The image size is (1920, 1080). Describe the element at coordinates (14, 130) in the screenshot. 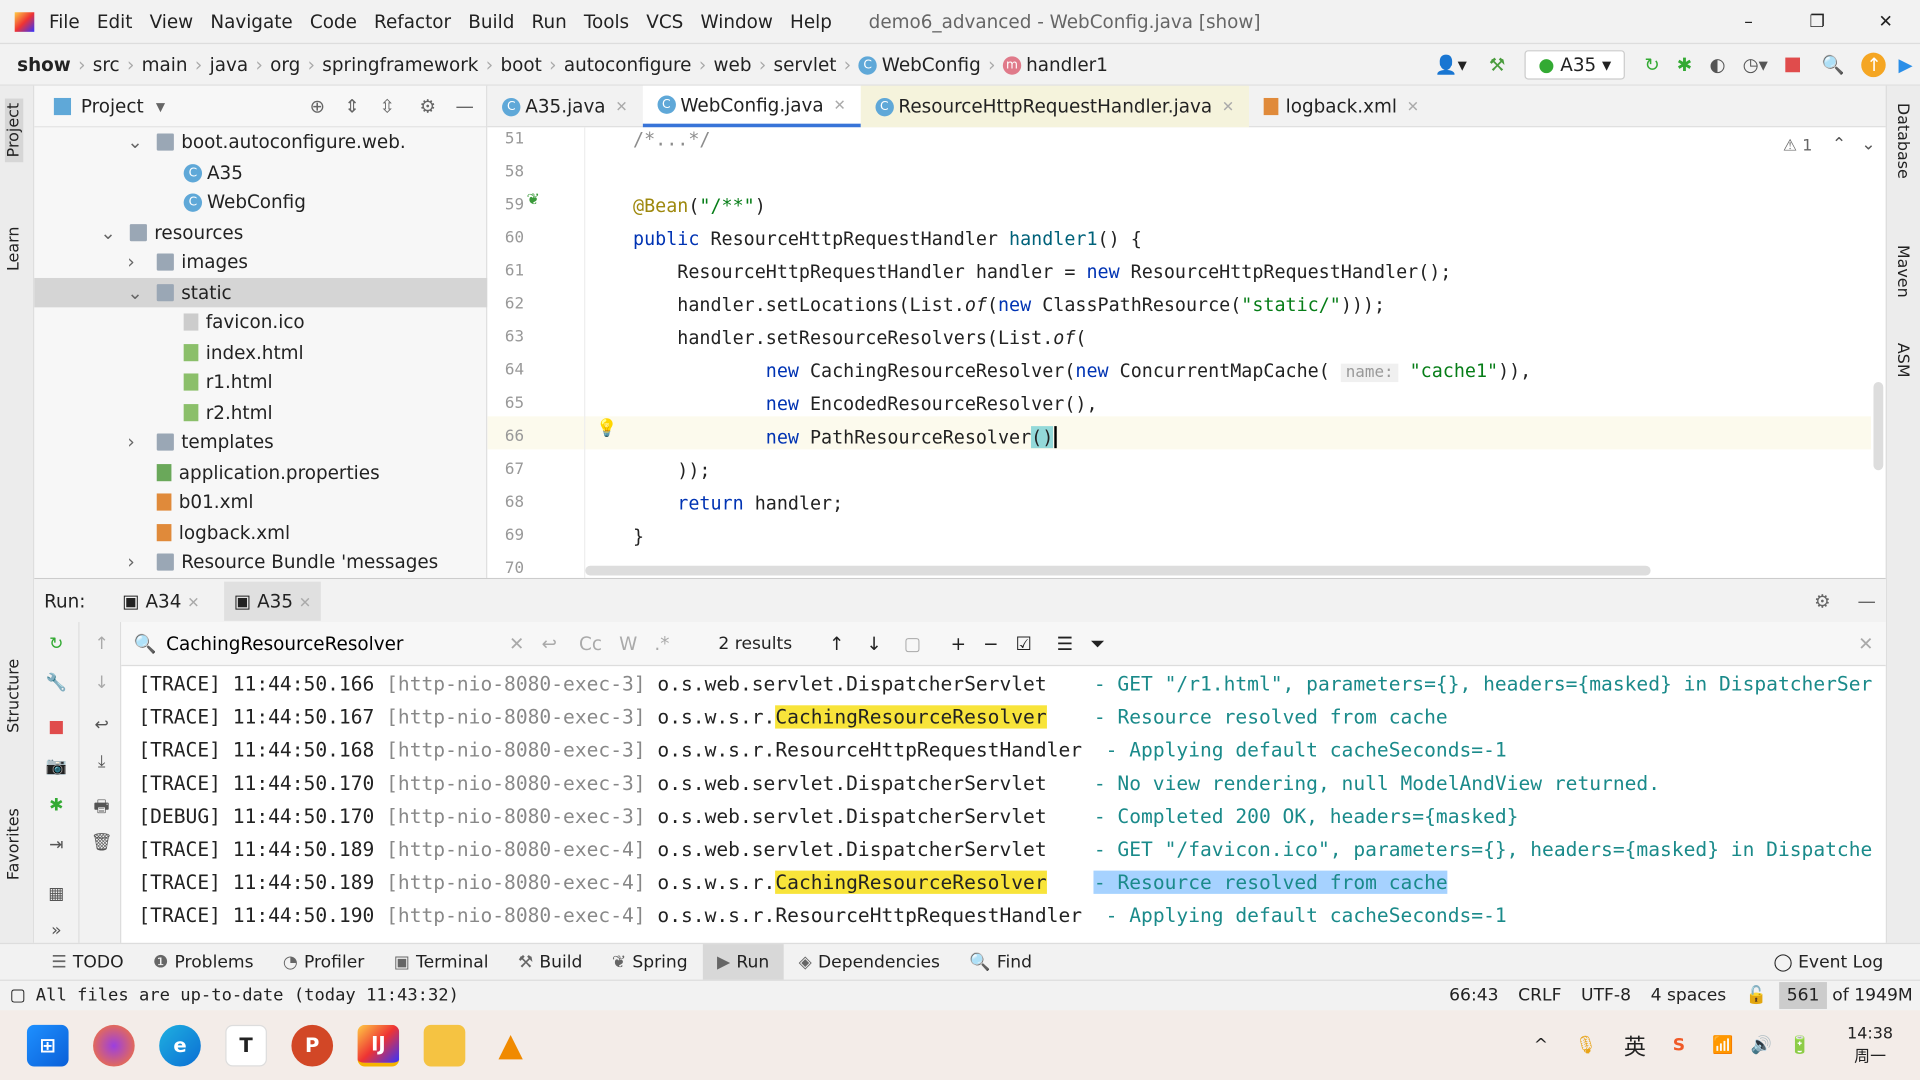

I see `tool-window-project: Project` at that location.